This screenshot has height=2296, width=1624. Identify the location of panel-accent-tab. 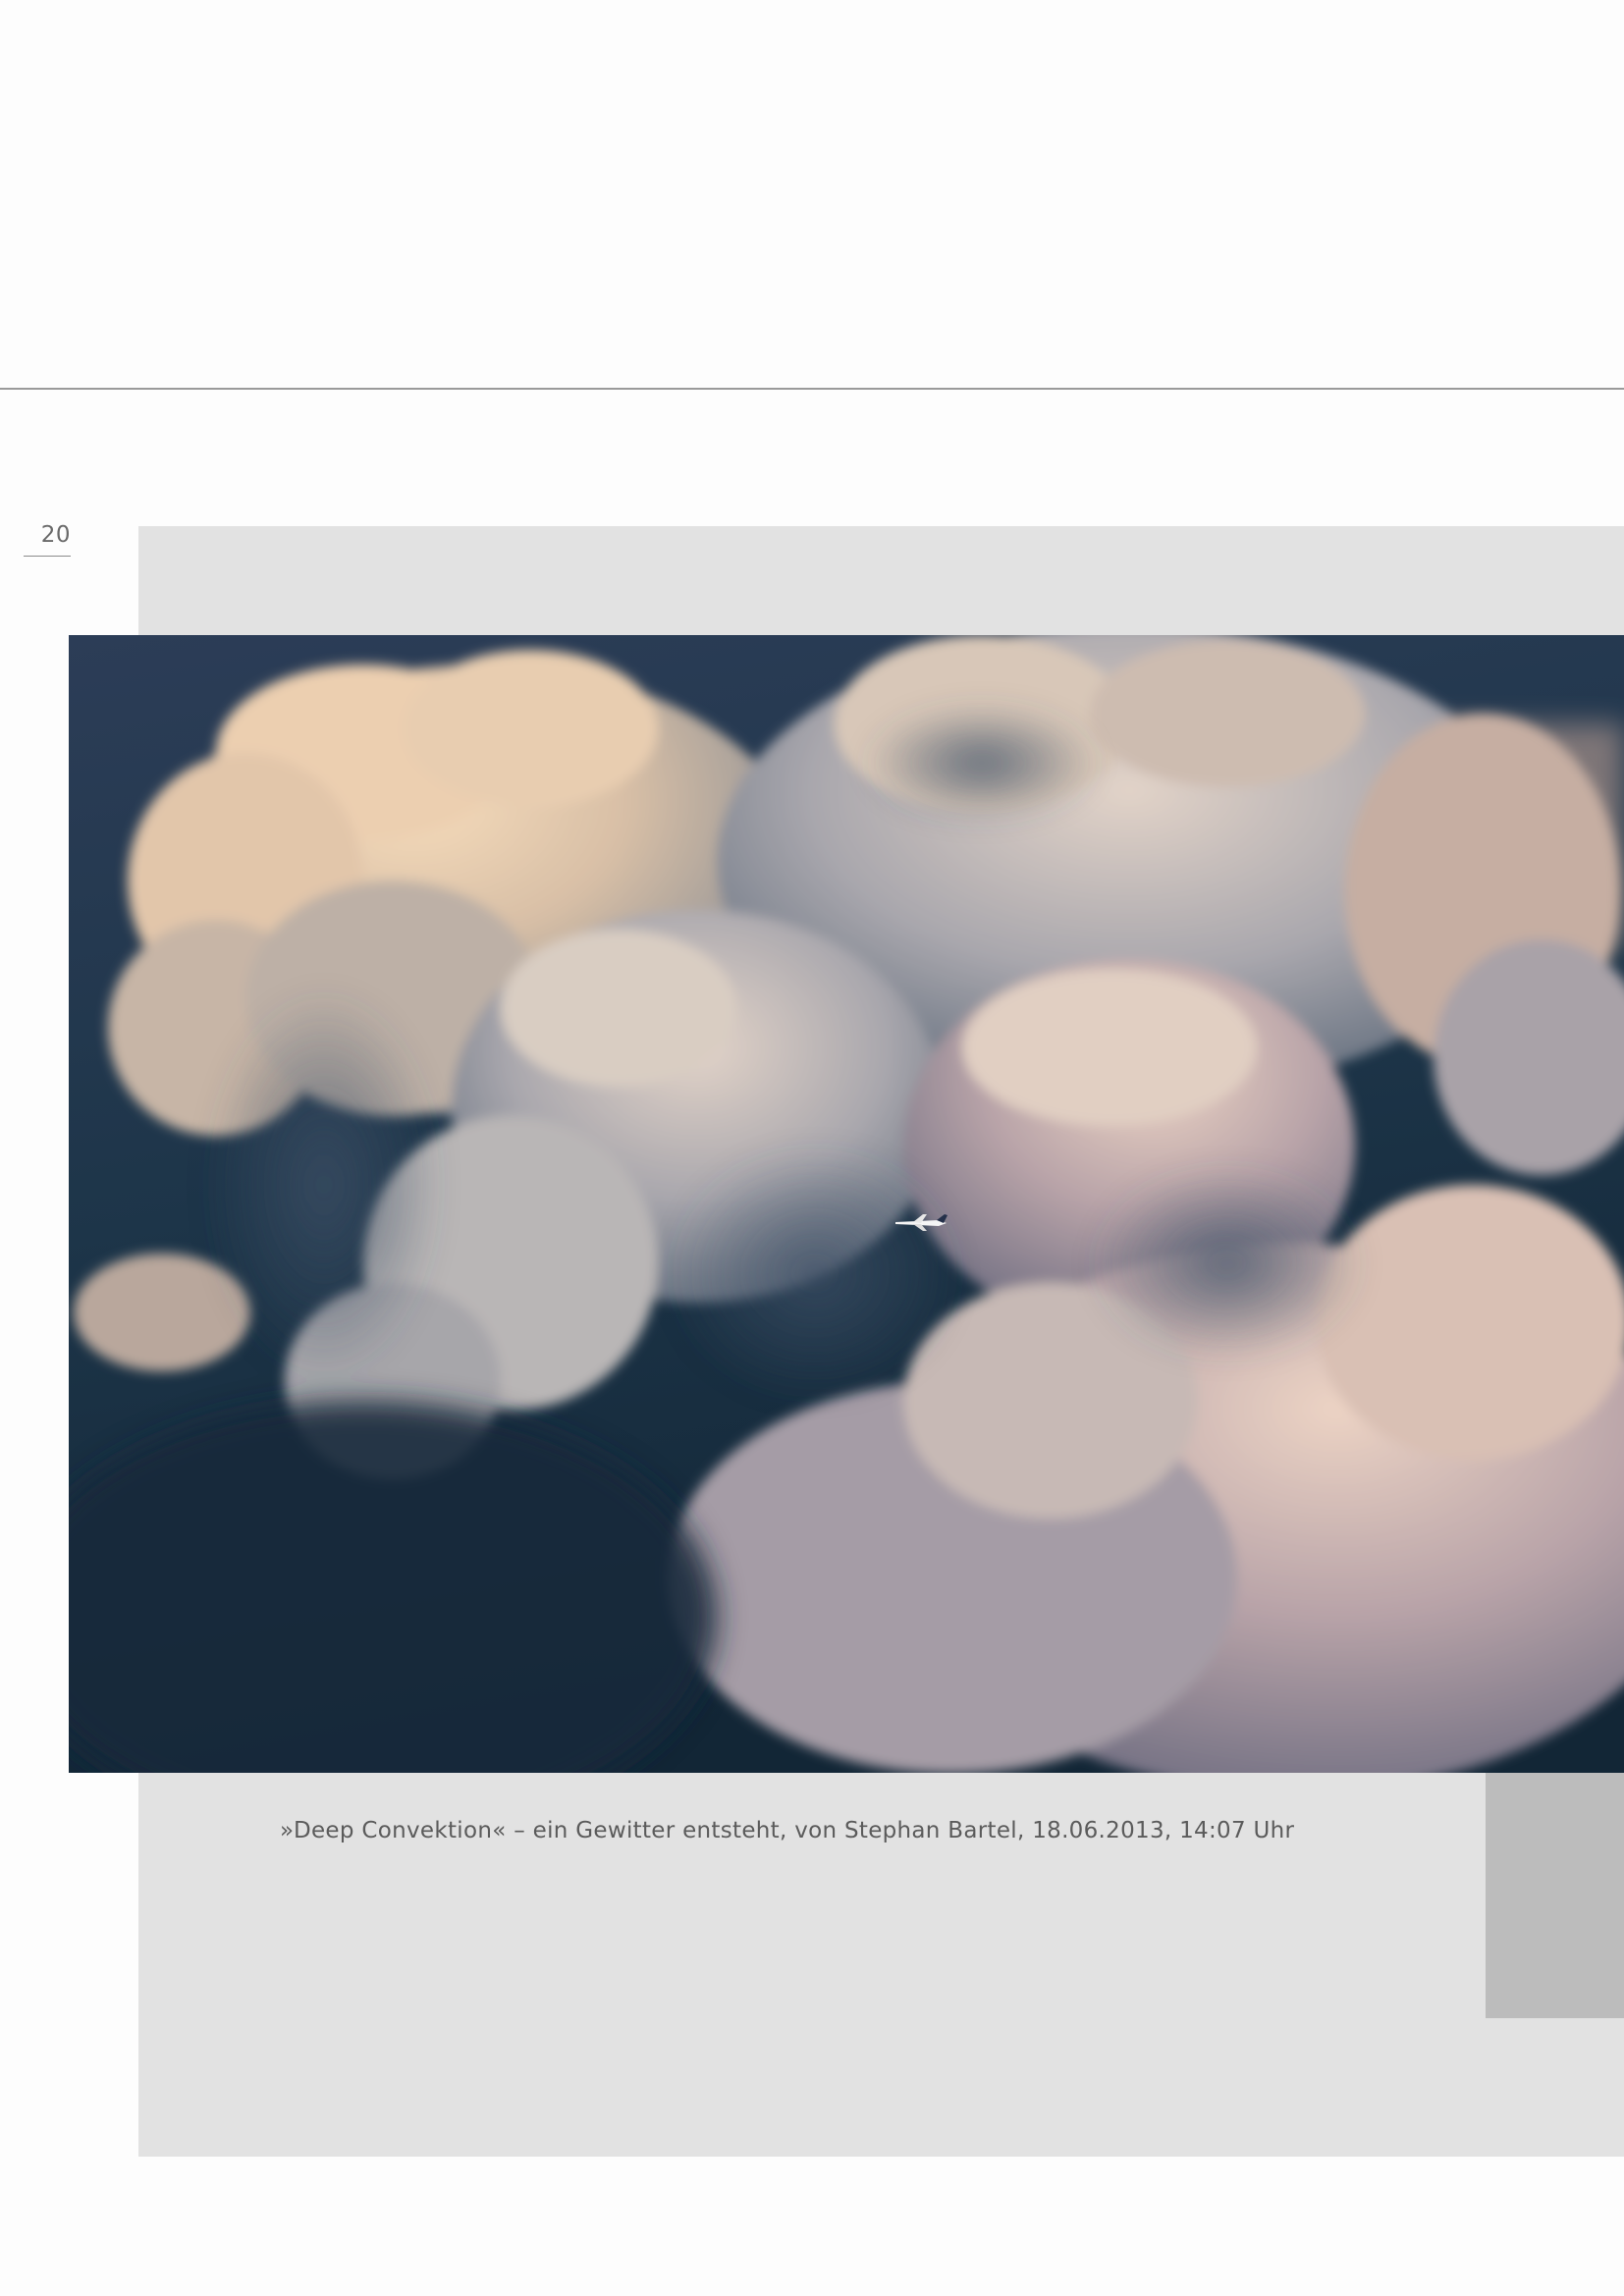
(1555, 1895).